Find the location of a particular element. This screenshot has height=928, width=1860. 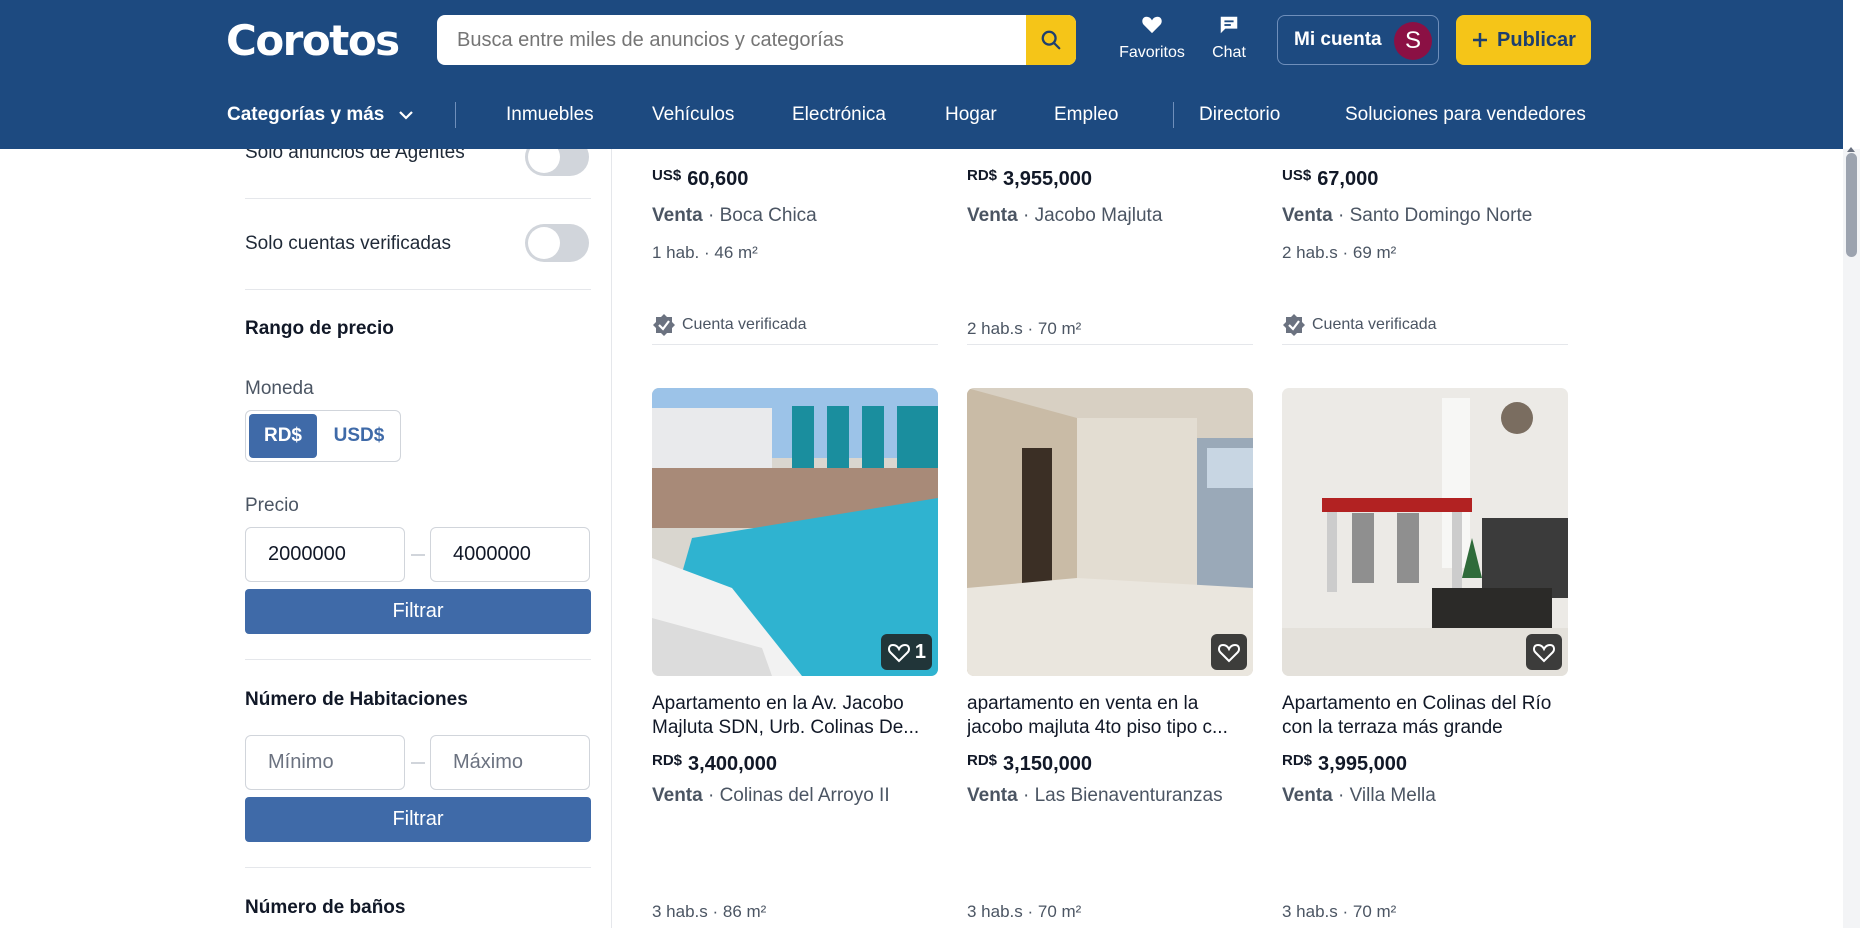

corotos-logo: Corotos is located at coordinates (313, 40).